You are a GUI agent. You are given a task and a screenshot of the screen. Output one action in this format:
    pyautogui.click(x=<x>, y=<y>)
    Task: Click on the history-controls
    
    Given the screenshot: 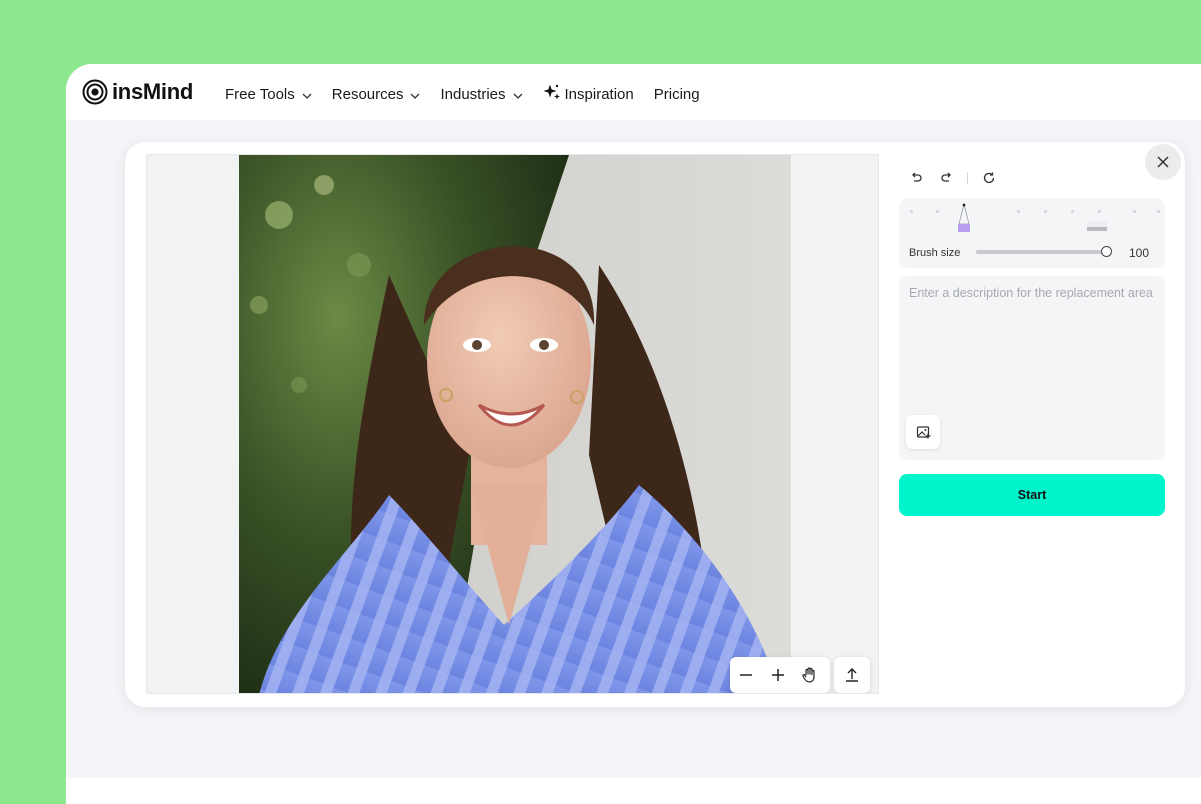 What is the action you would take?
    pyautogui.click(x=957, y=178)
    